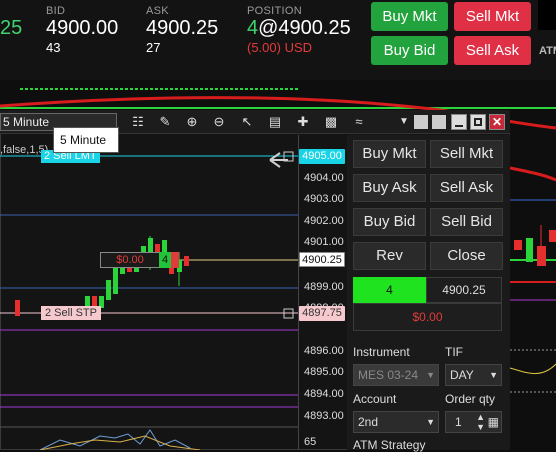 This screenshot has height=452, width=556. Describe the element at coordinates (324, 242) in the screenshot. I see `y-tick: 4901.00` at that location.